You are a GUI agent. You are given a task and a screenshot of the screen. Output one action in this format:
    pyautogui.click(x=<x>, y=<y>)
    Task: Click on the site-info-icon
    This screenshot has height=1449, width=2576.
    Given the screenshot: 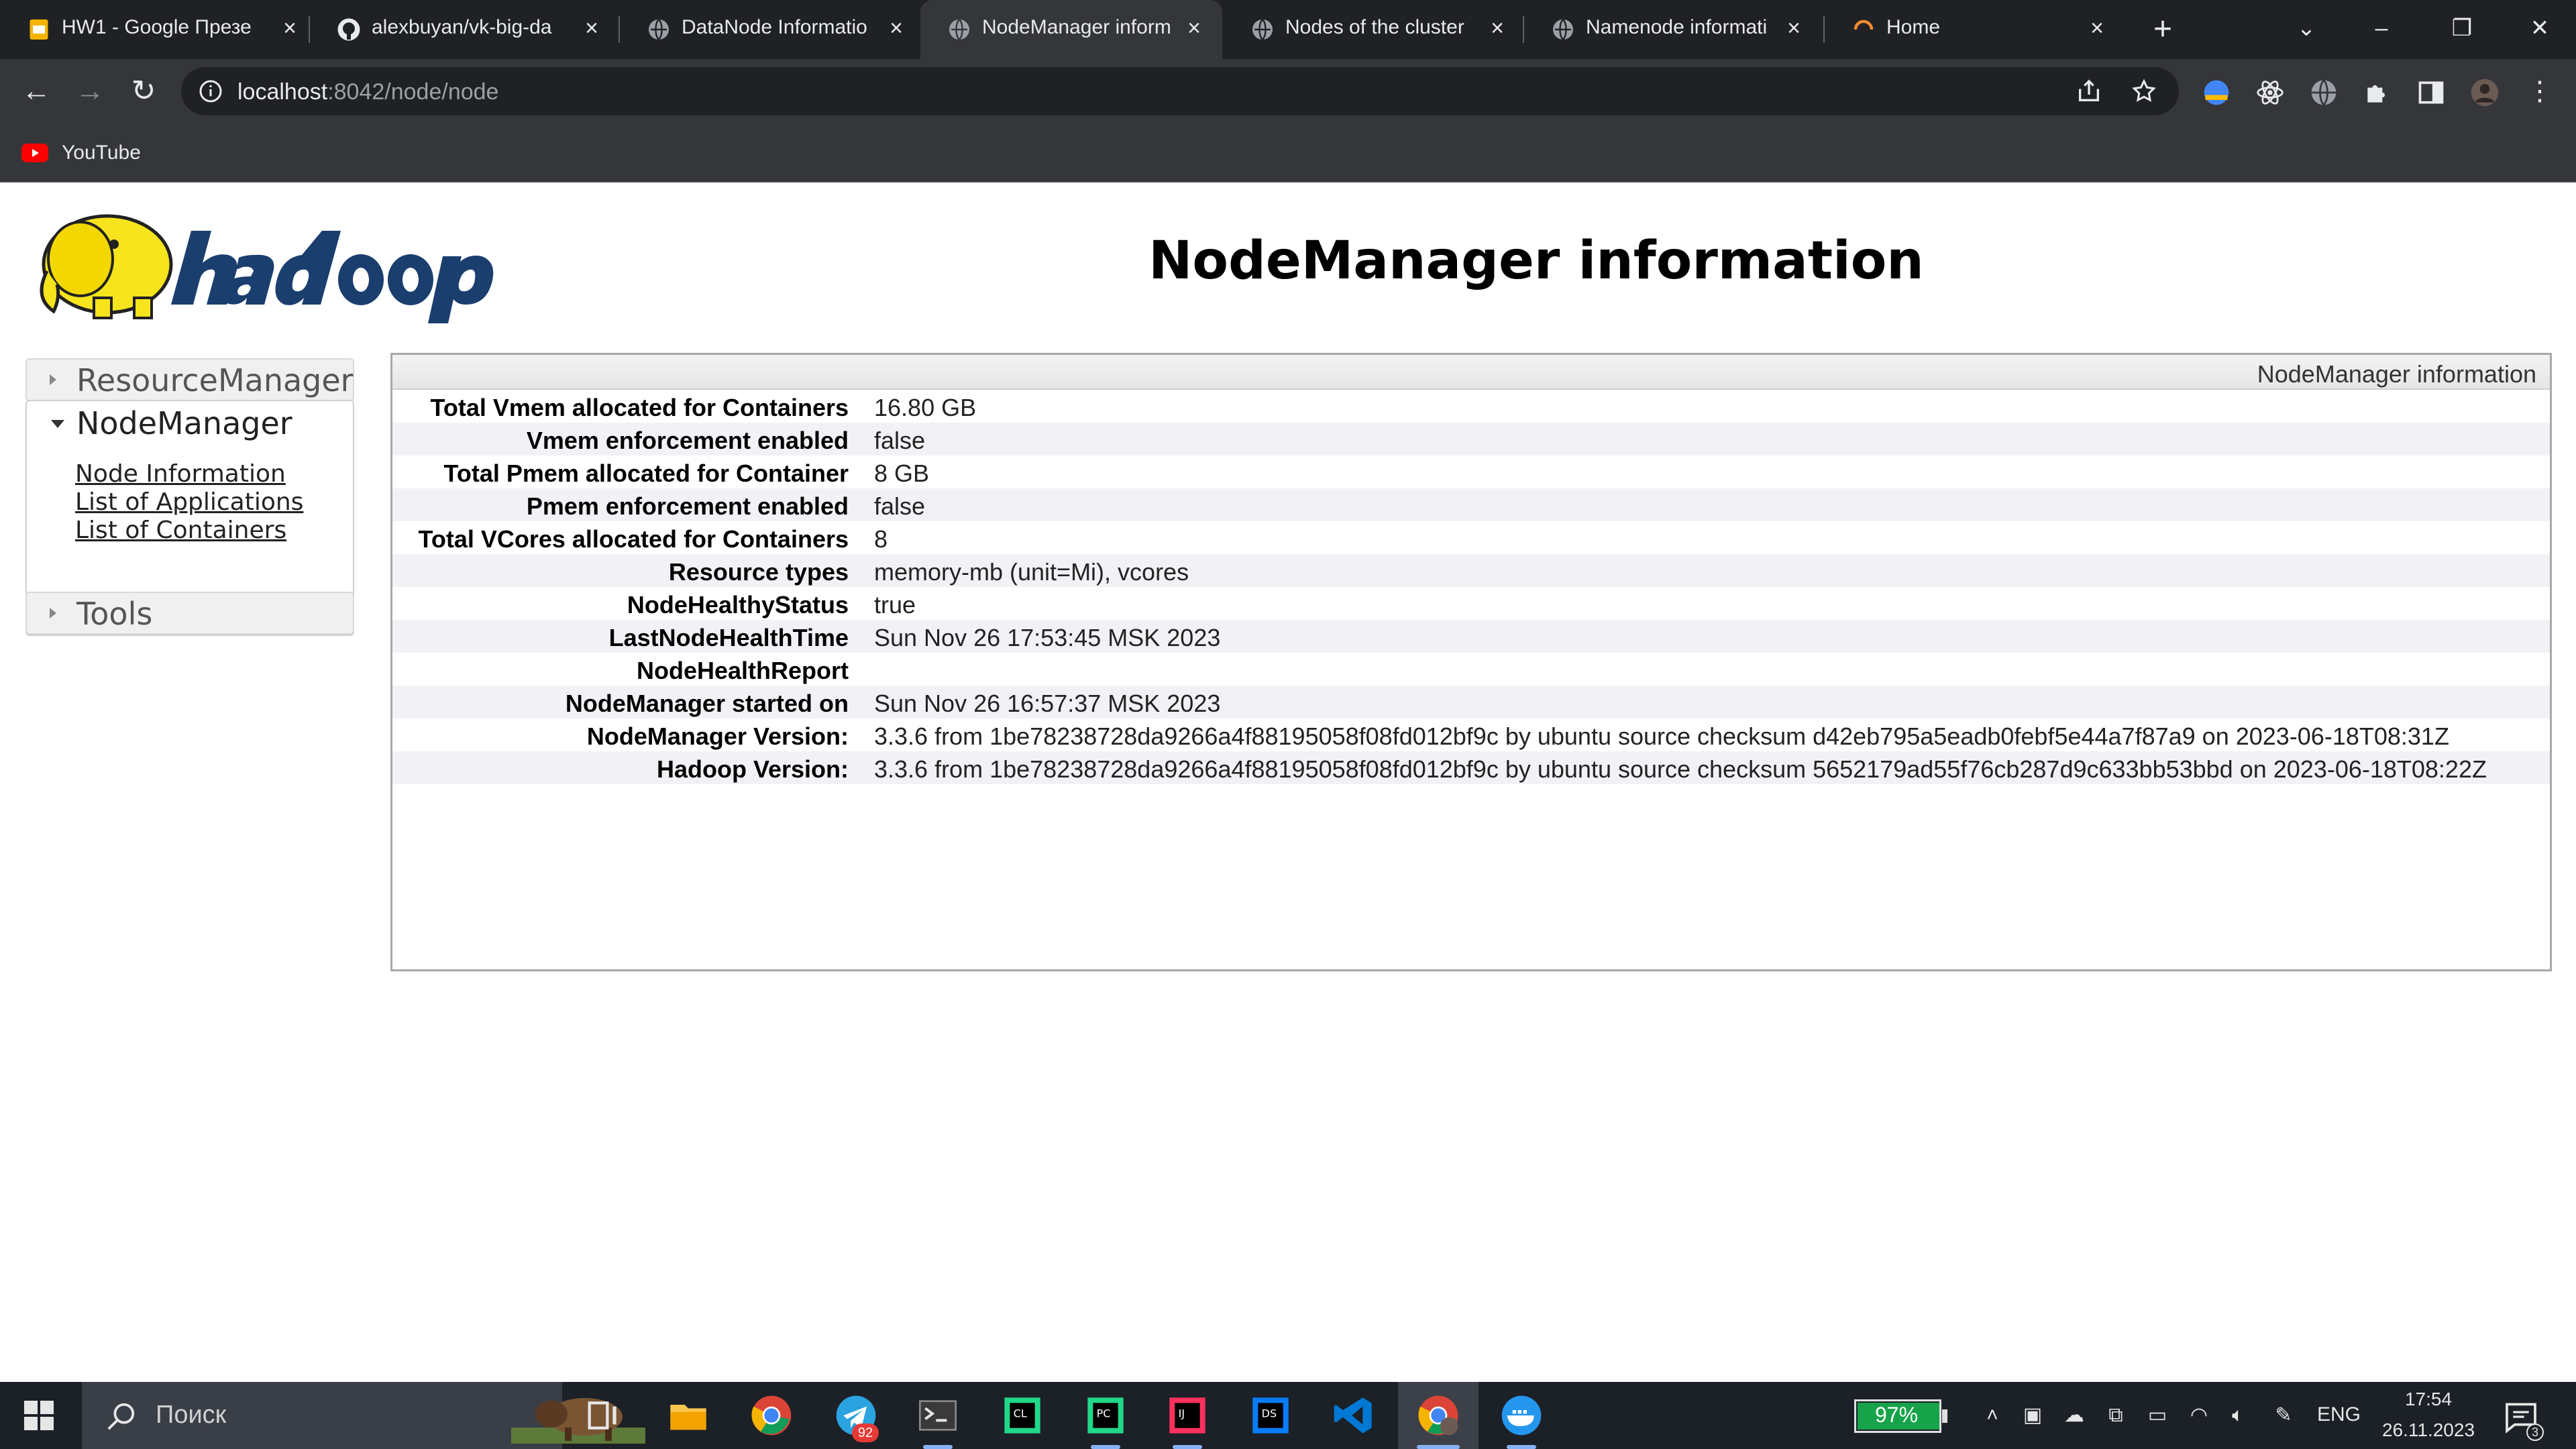 What is the action you would take?
    pyautogui.click(x=211, y=91)
    